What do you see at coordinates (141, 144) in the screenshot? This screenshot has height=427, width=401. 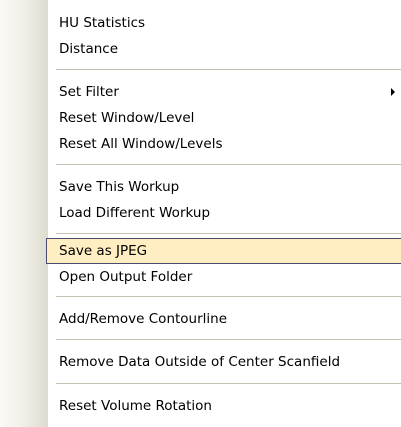 I see `menu-item-label: Reset All Window/Levels` at bounding box center [141, 144].